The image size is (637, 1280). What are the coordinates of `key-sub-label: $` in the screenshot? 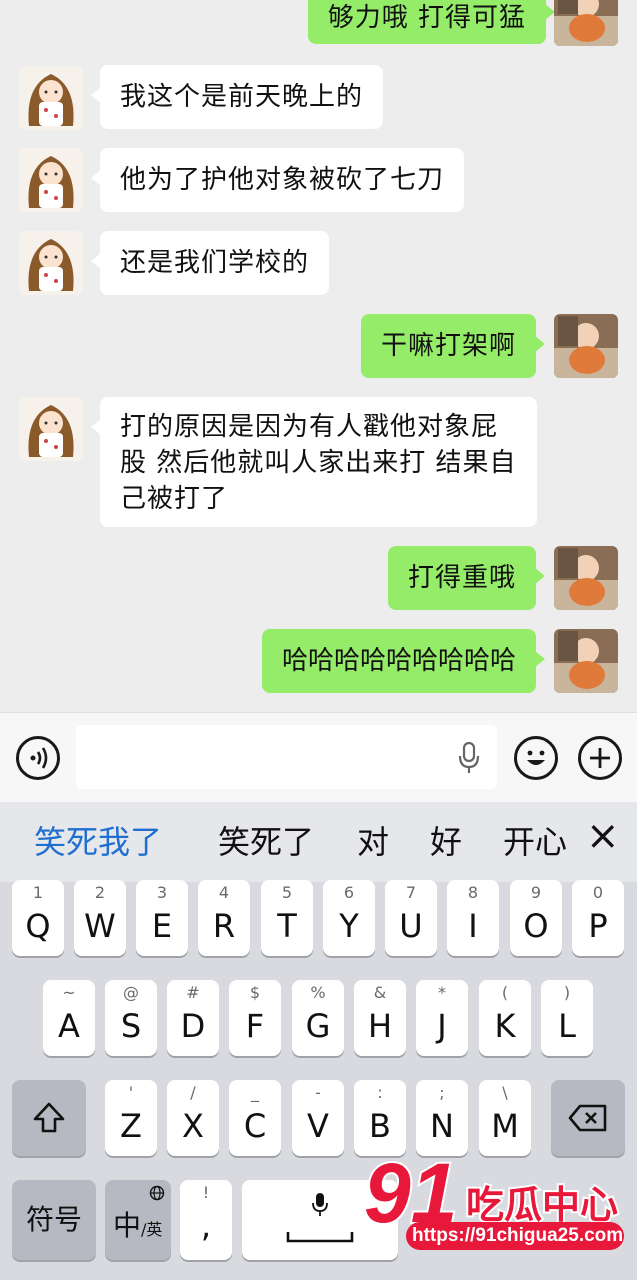 It's located at (255, 992).